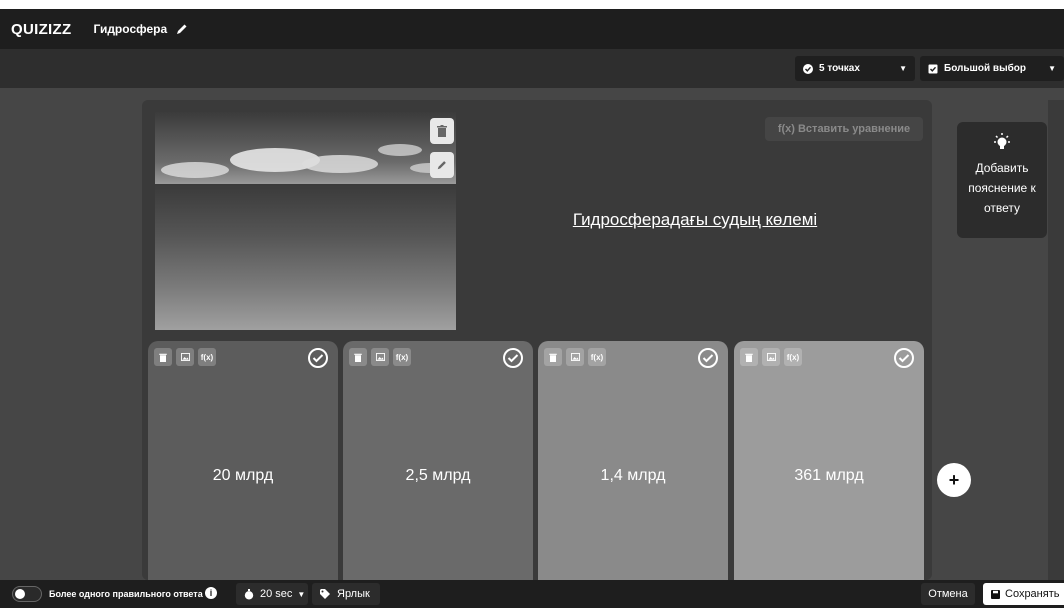 The width and height of the screenshot is (1064, 608). Describe the element at coordinates (829, 460) in the screenshot. I see `answer-option-4: f(x) 361 млрд` at that location.